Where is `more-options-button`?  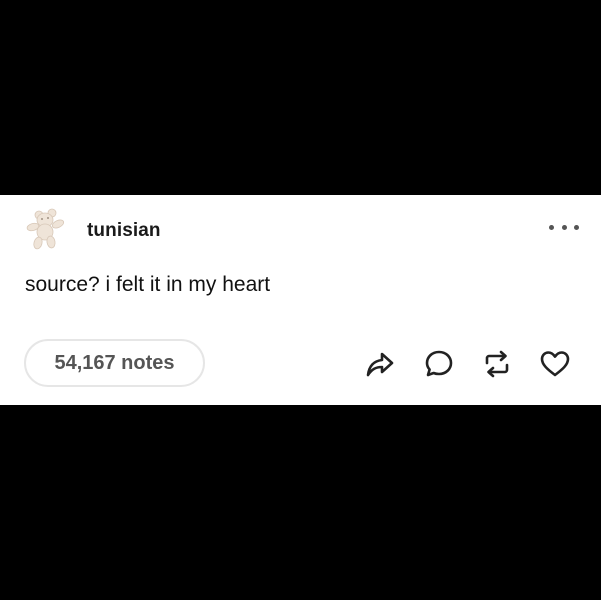
more-options-button is located at coordinates (564, 227).